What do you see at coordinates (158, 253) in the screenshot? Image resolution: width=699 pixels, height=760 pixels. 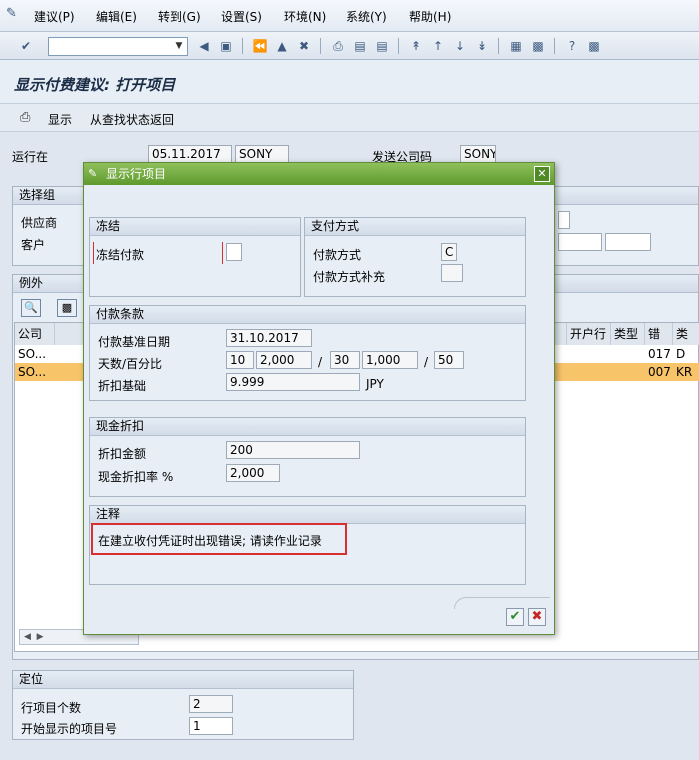 I see `block-required-marker` at bounding box center [158, 253].